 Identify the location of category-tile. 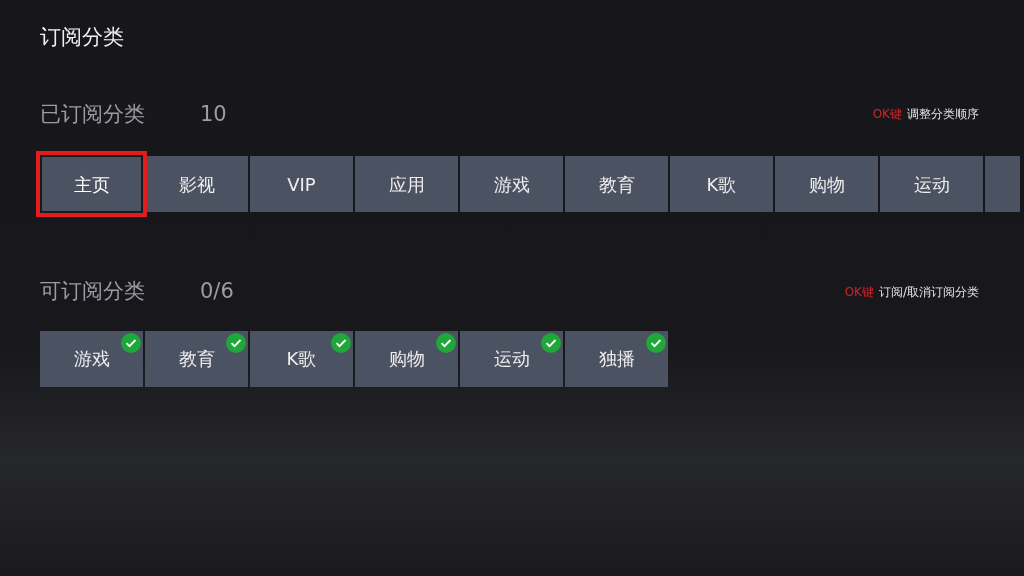
(1002, 184).